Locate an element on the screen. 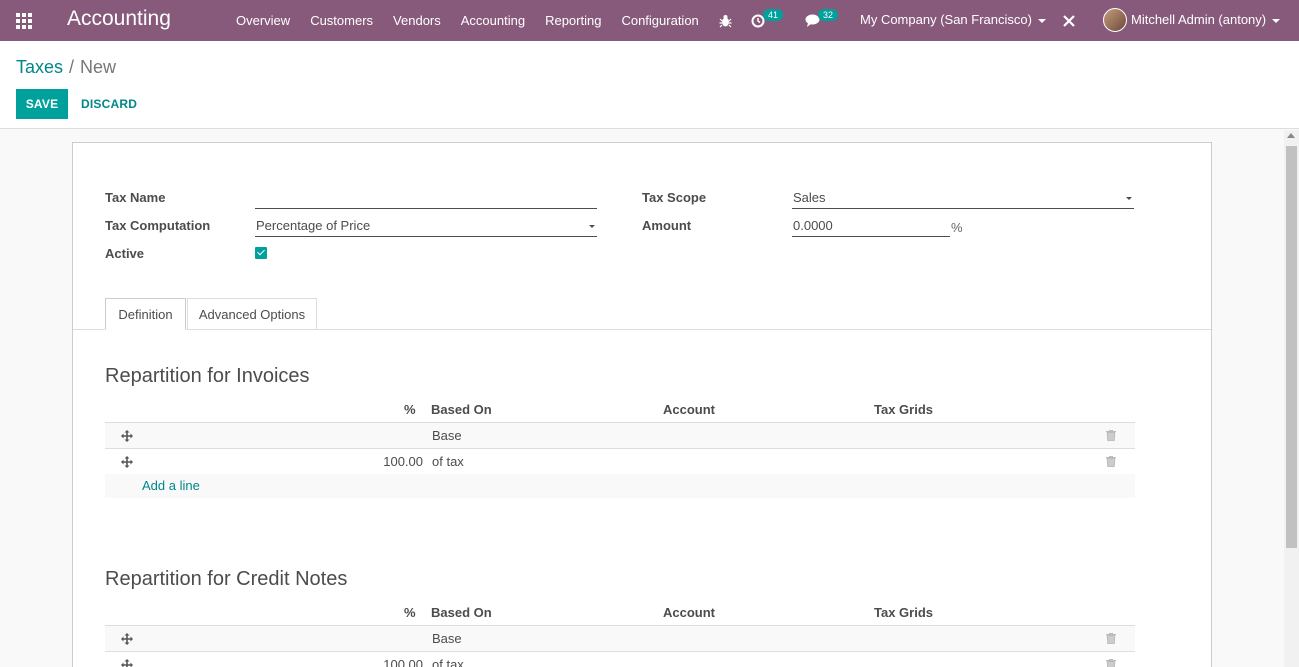 The width and height of the screenshot is (1299, 667). tax-computation-select: Percentage of Price is located at coordinates (426, 227).